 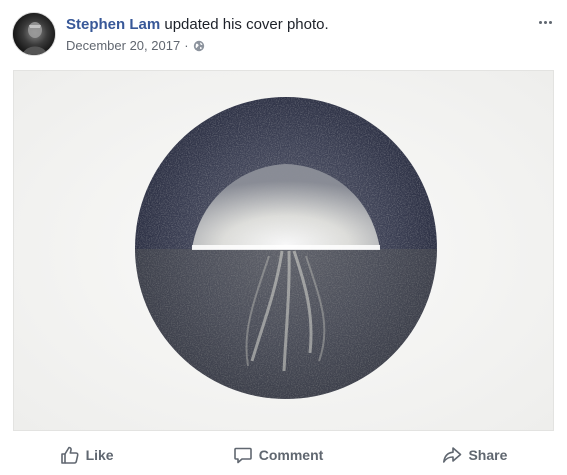 I want to click on comment-button: Comment, so click(x=278, y=455).